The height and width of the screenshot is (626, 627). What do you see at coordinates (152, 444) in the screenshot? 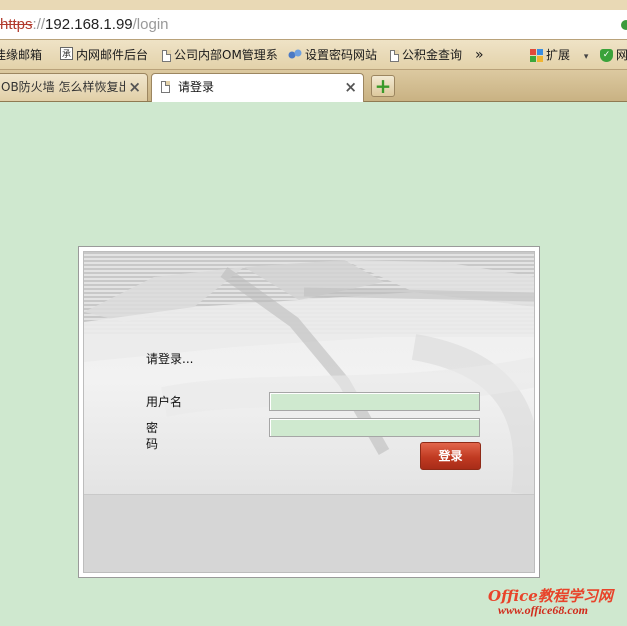
I see `password-label-line2: 码` at bounding box center [152, 444].